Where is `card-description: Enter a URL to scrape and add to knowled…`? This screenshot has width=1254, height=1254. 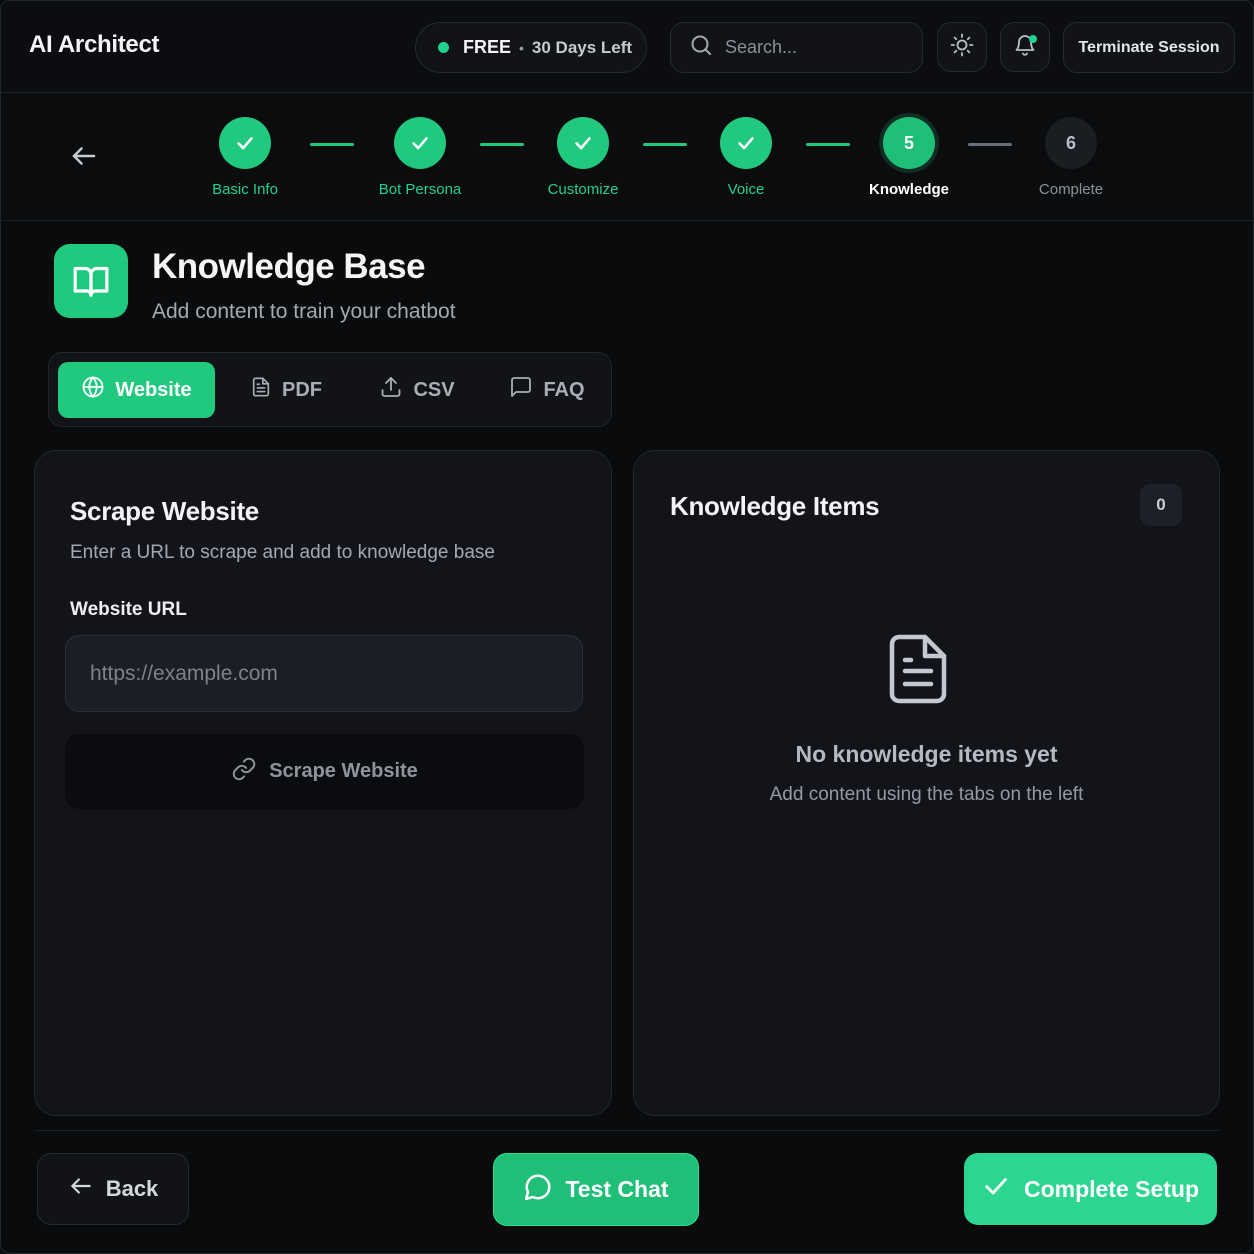 card-description: Enter a URL to scrape and add to knowled… is located at coordinates (282, 552).